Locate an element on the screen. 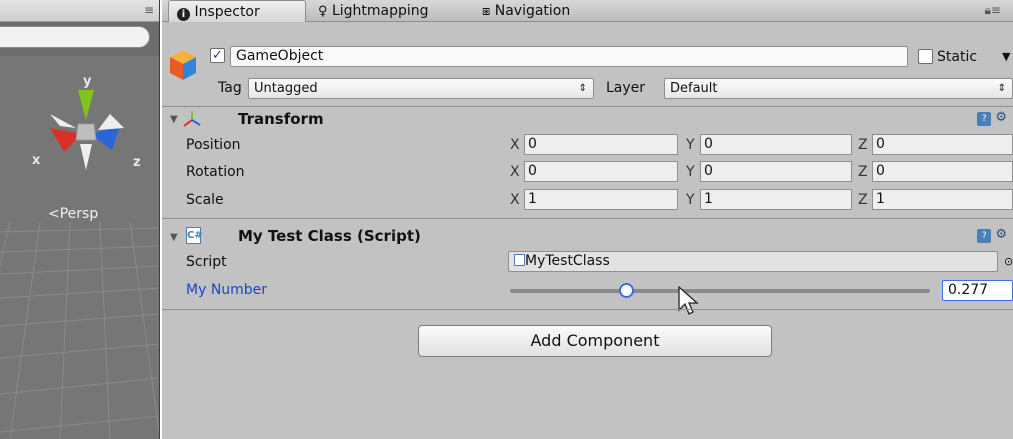 The height and width of the screenshot is (439, 1013). script-value: MyTestClass is located at coordinates (567, 261).